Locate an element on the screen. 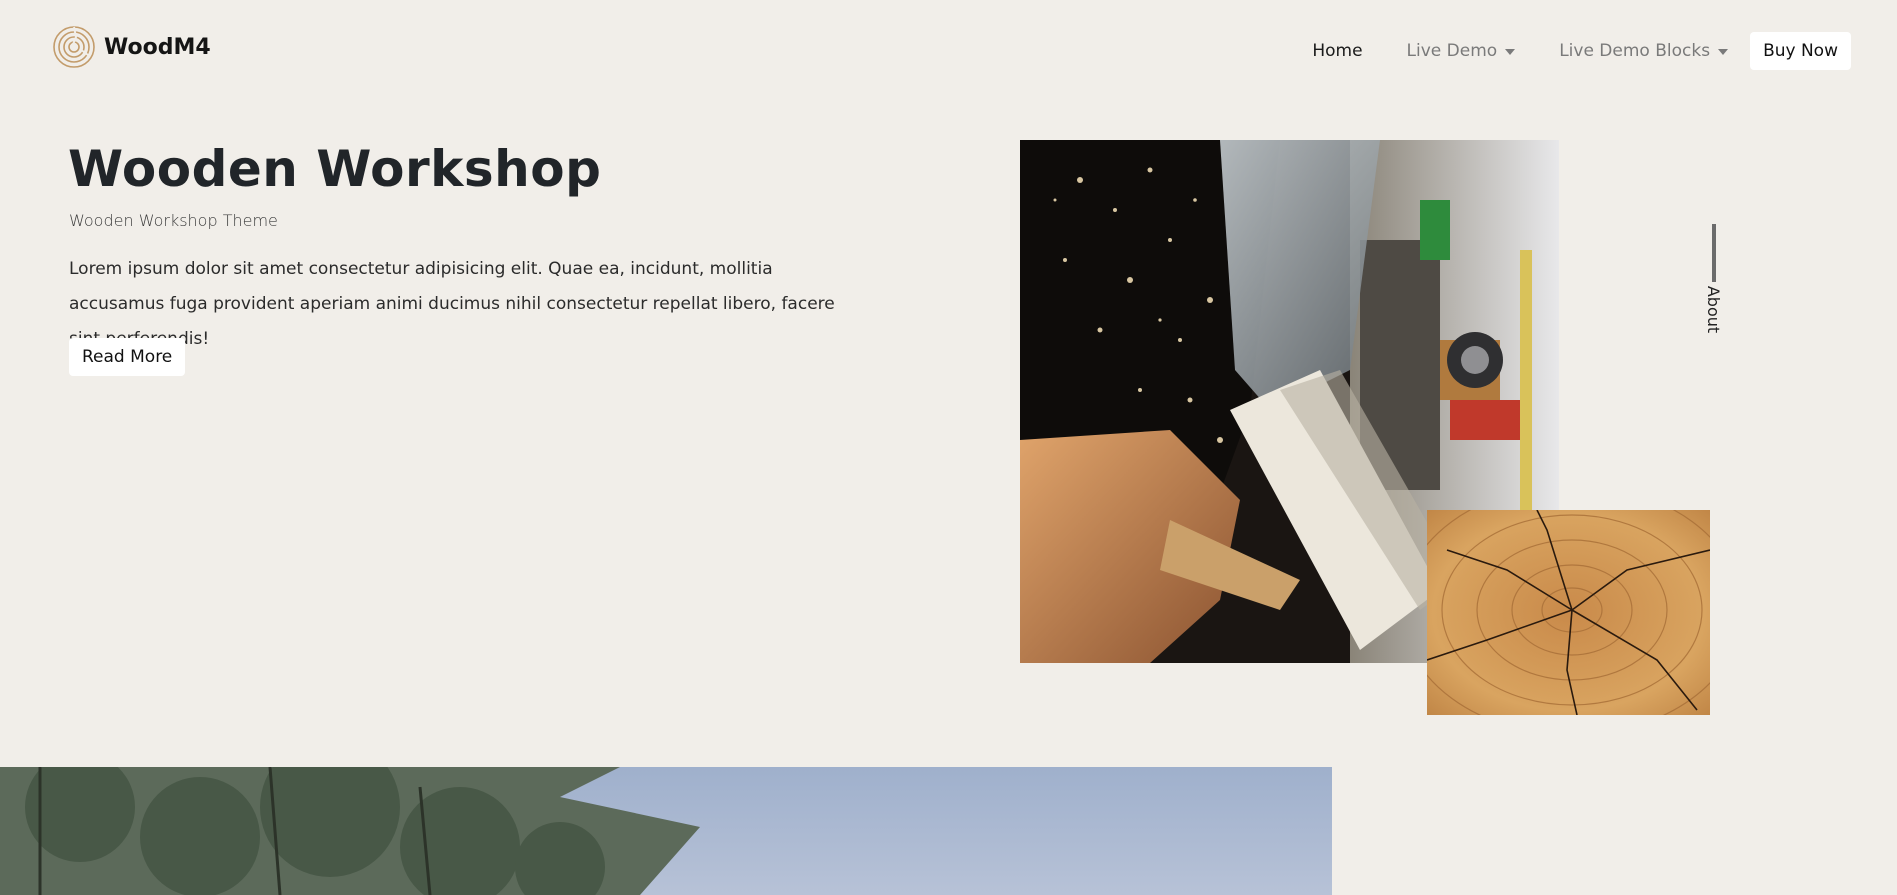  nav-item-label: Home is located at coordinates (1337, 51).